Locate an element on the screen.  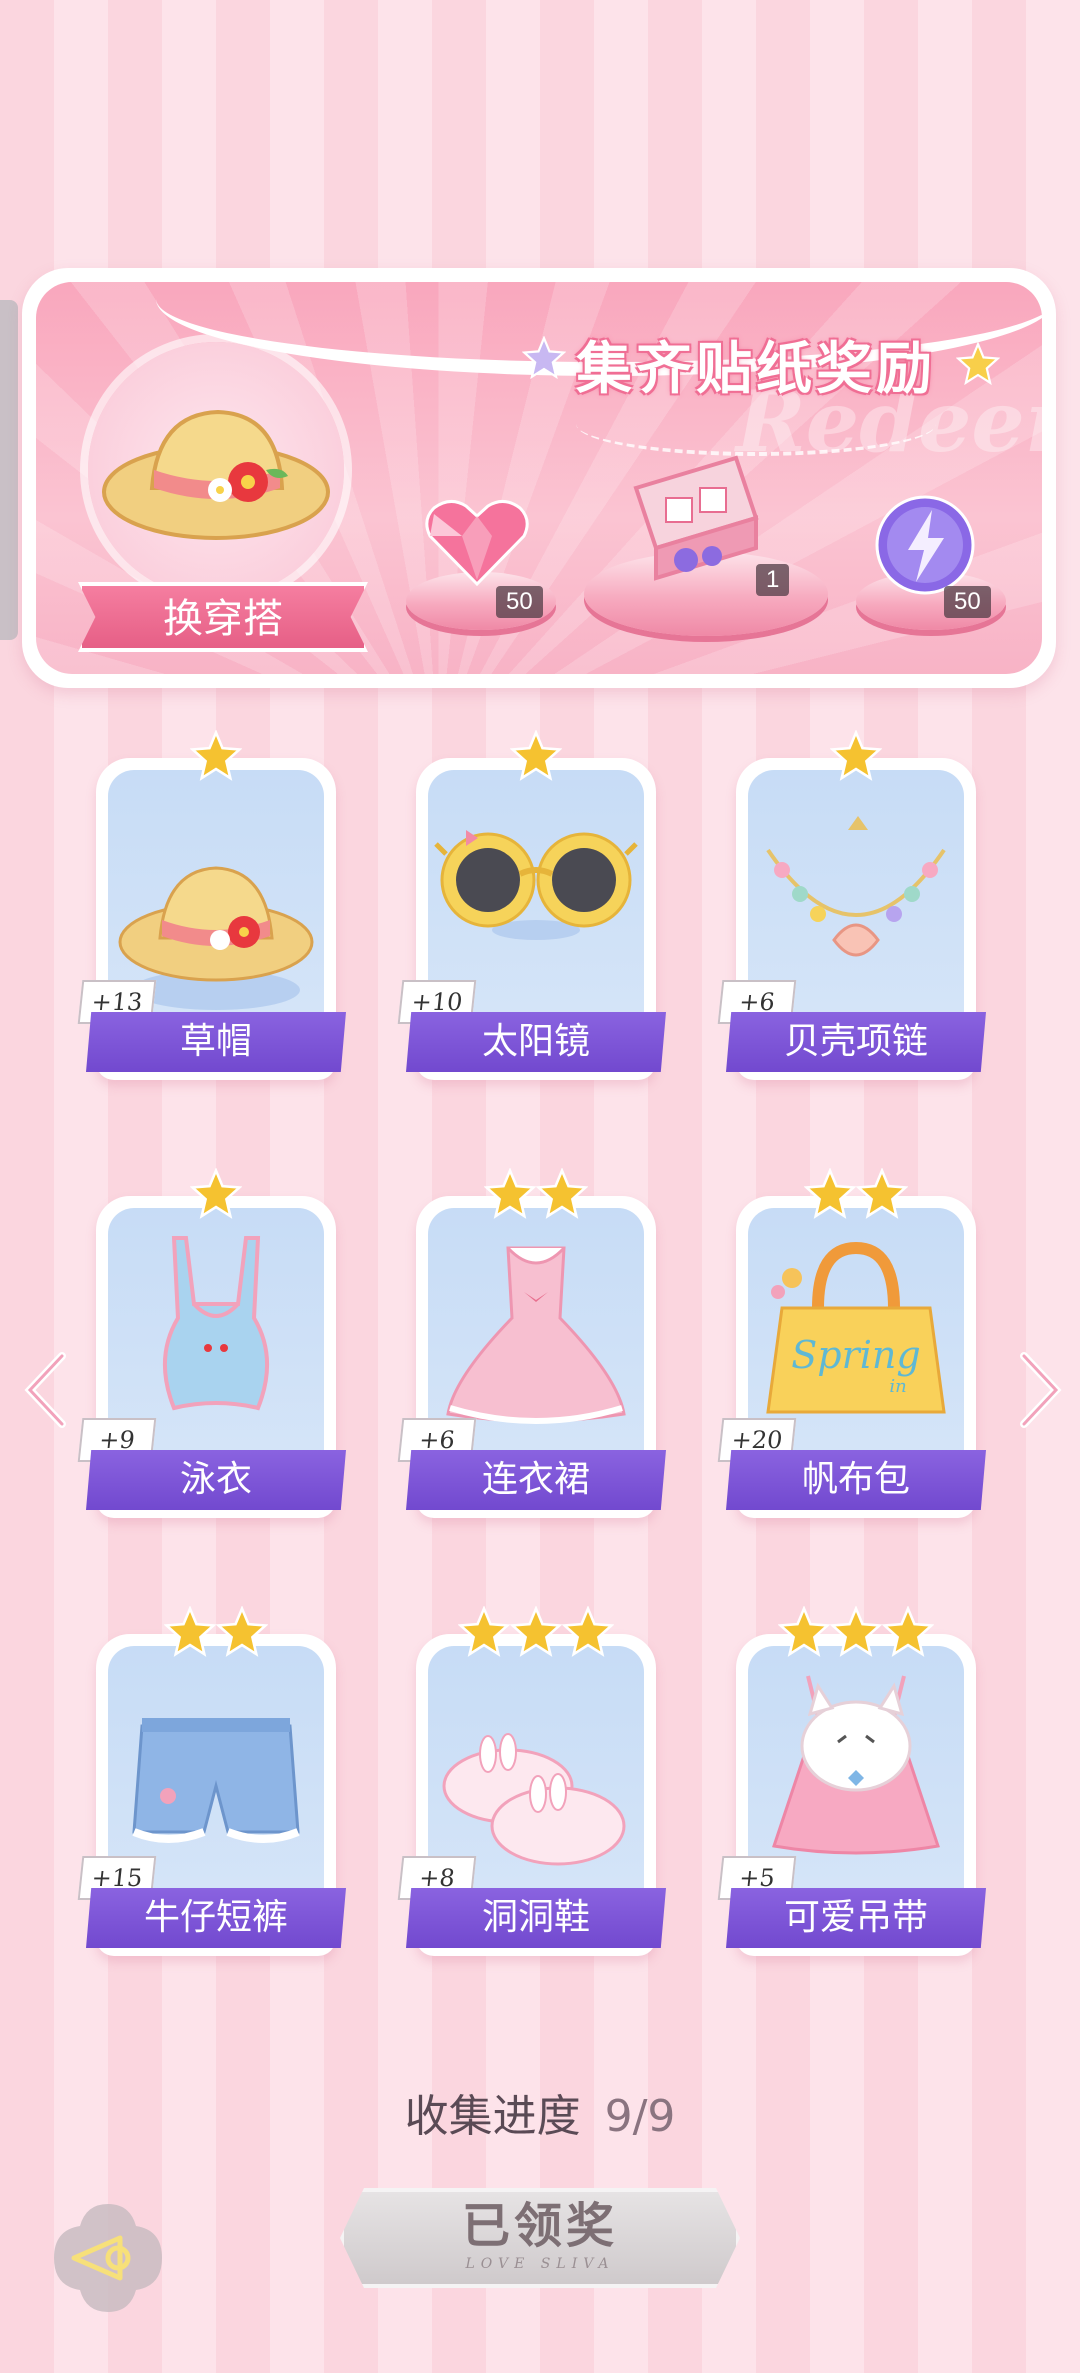
sticker-card: +9 泳衣 is located at coordinates (211, 1348).